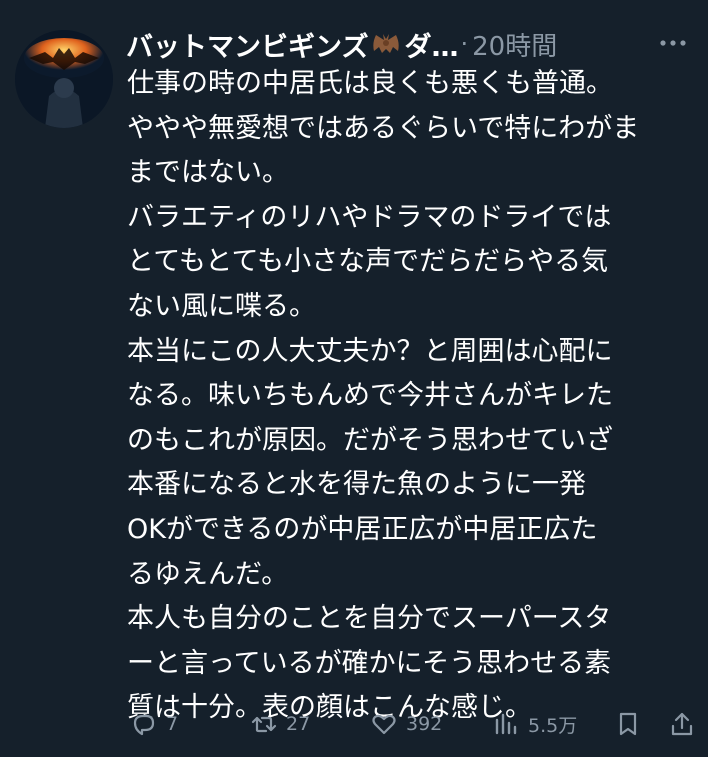 This screenshot has height=757, width=708. Describe the element at coordinates (369, 619) in the screenshot. I see `tweet-line: 本人も自分のことを自分でスーパースタ` at that location.